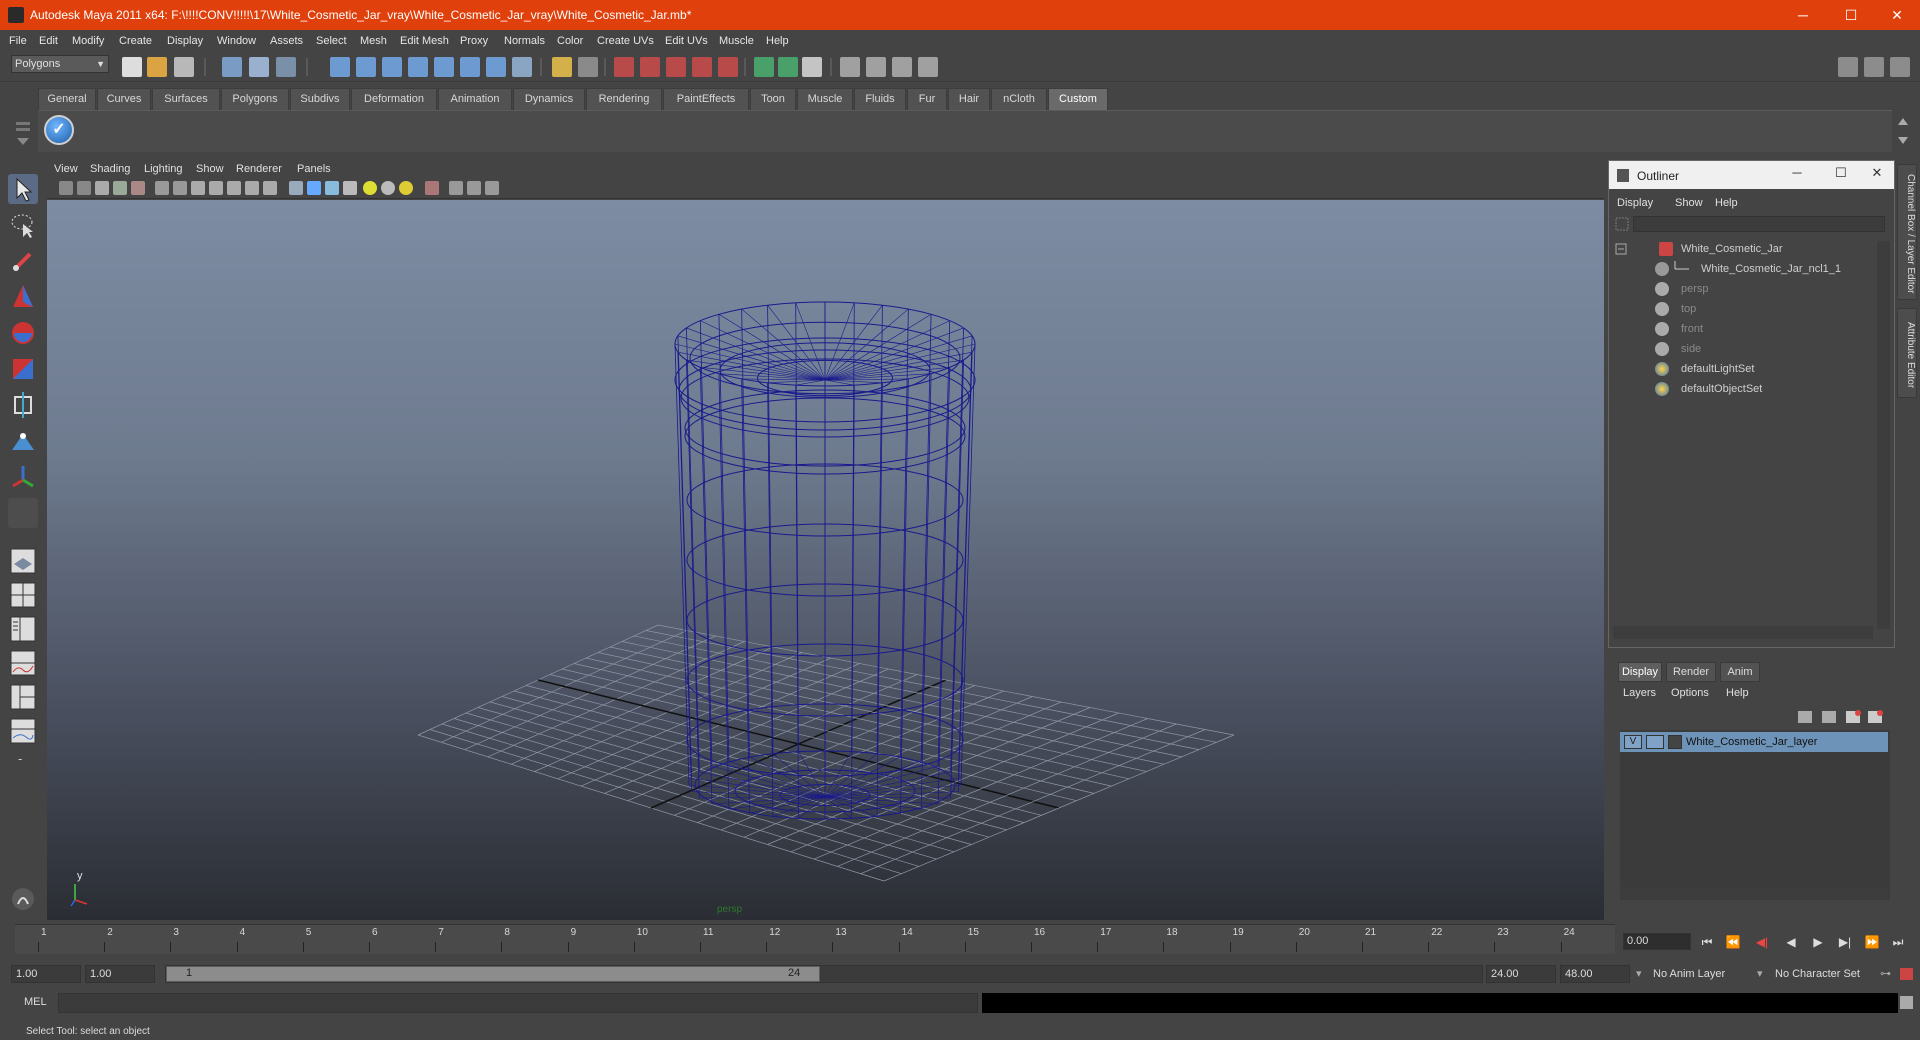 The width and height of the screenshot is (1920, 1040). Describe the element at coordinates (24, 133) in the screenshot. I see `shelf-menu-grip` at that location.